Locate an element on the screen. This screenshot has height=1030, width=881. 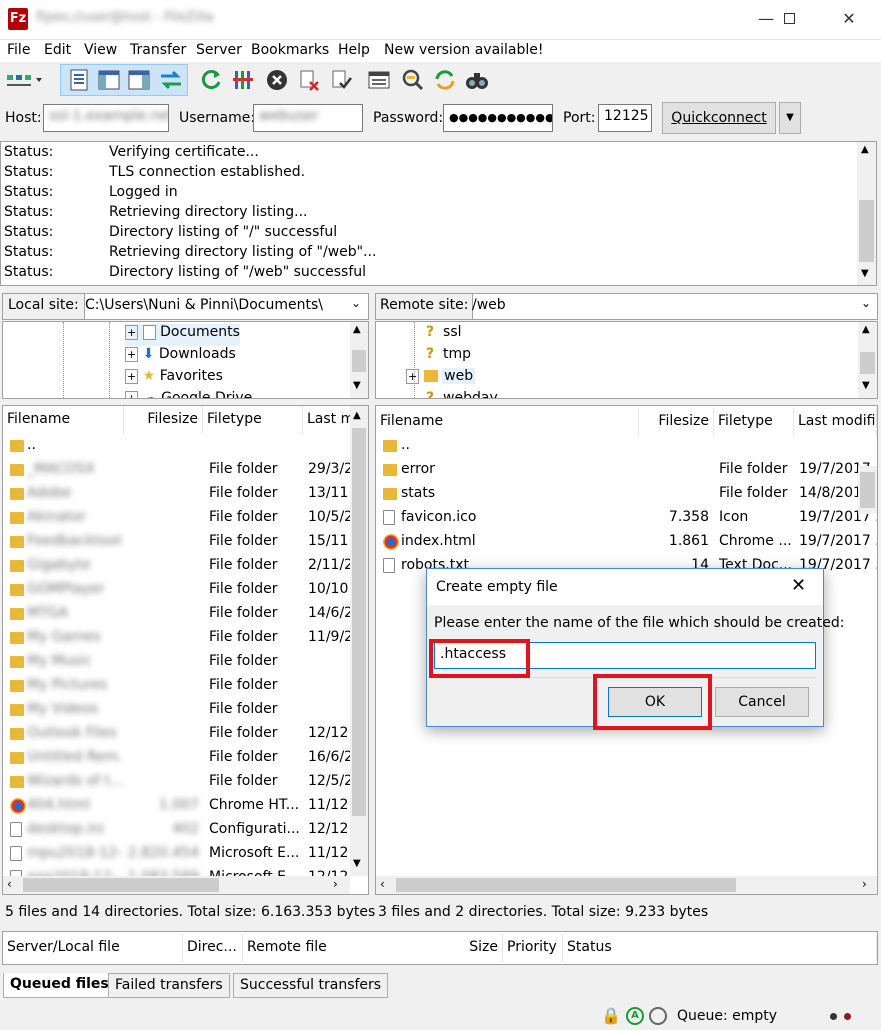
quickconnect-button: Quickconnect is located at coordinates (719, 118).